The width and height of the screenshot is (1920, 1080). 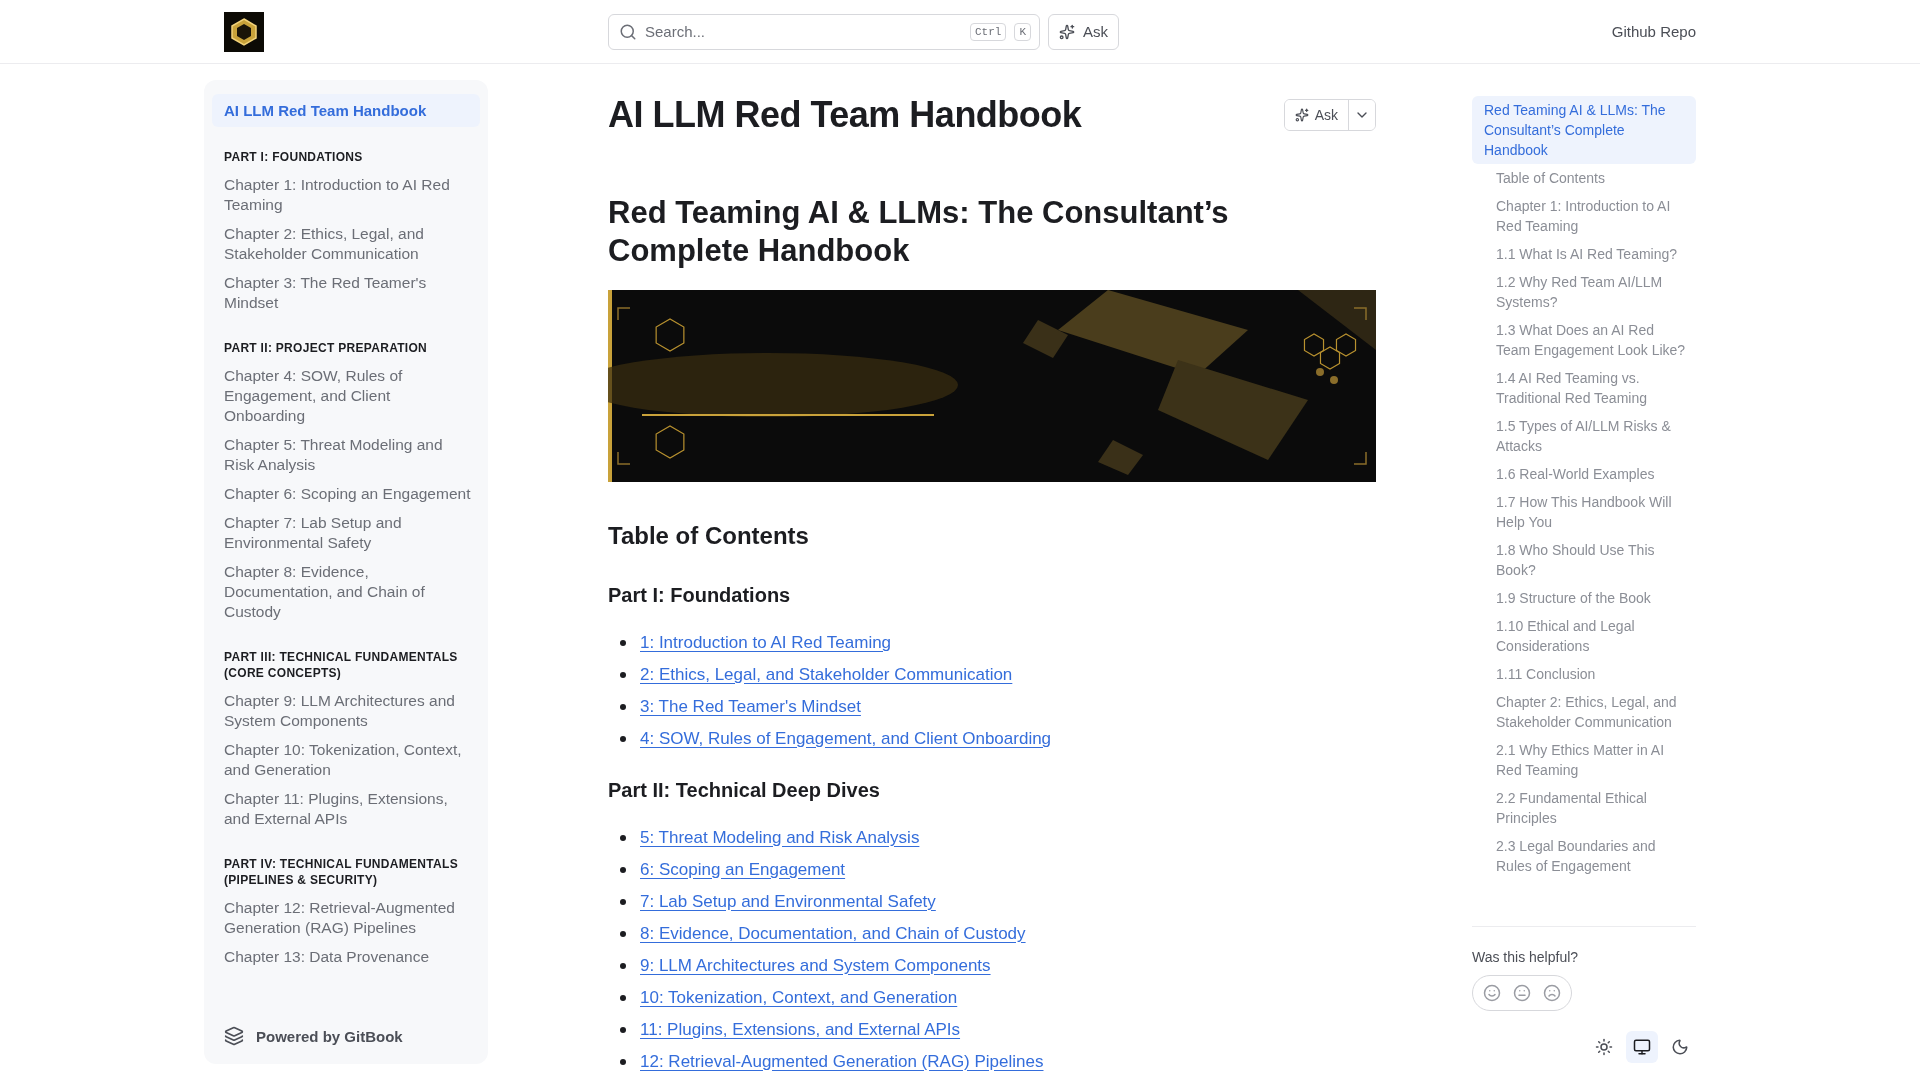 I want to click on chapter-link: 9: LLM Architectures and System Components, so click(x=815, y=966).